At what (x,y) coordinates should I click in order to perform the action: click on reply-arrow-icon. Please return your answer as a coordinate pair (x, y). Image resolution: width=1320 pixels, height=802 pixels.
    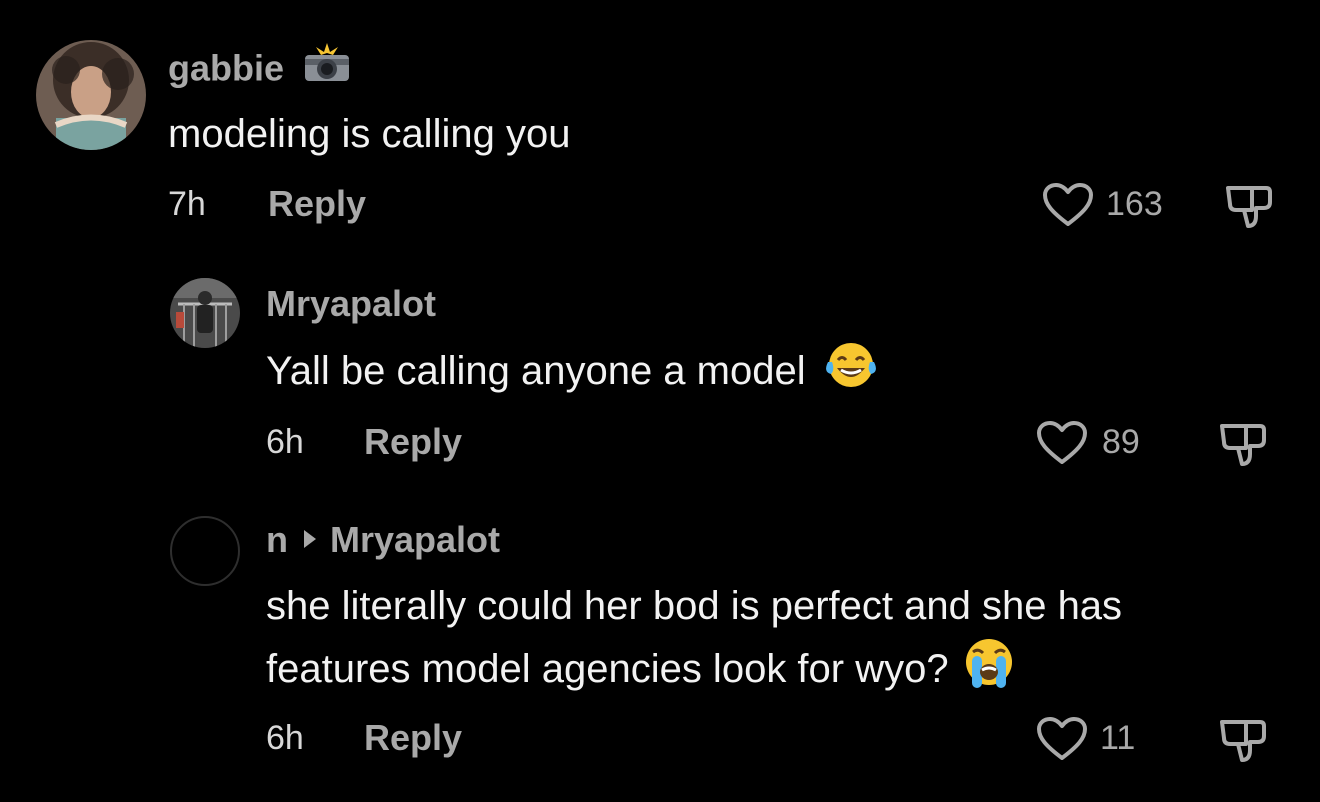
    Looking at the image, I should click on (310, 539).